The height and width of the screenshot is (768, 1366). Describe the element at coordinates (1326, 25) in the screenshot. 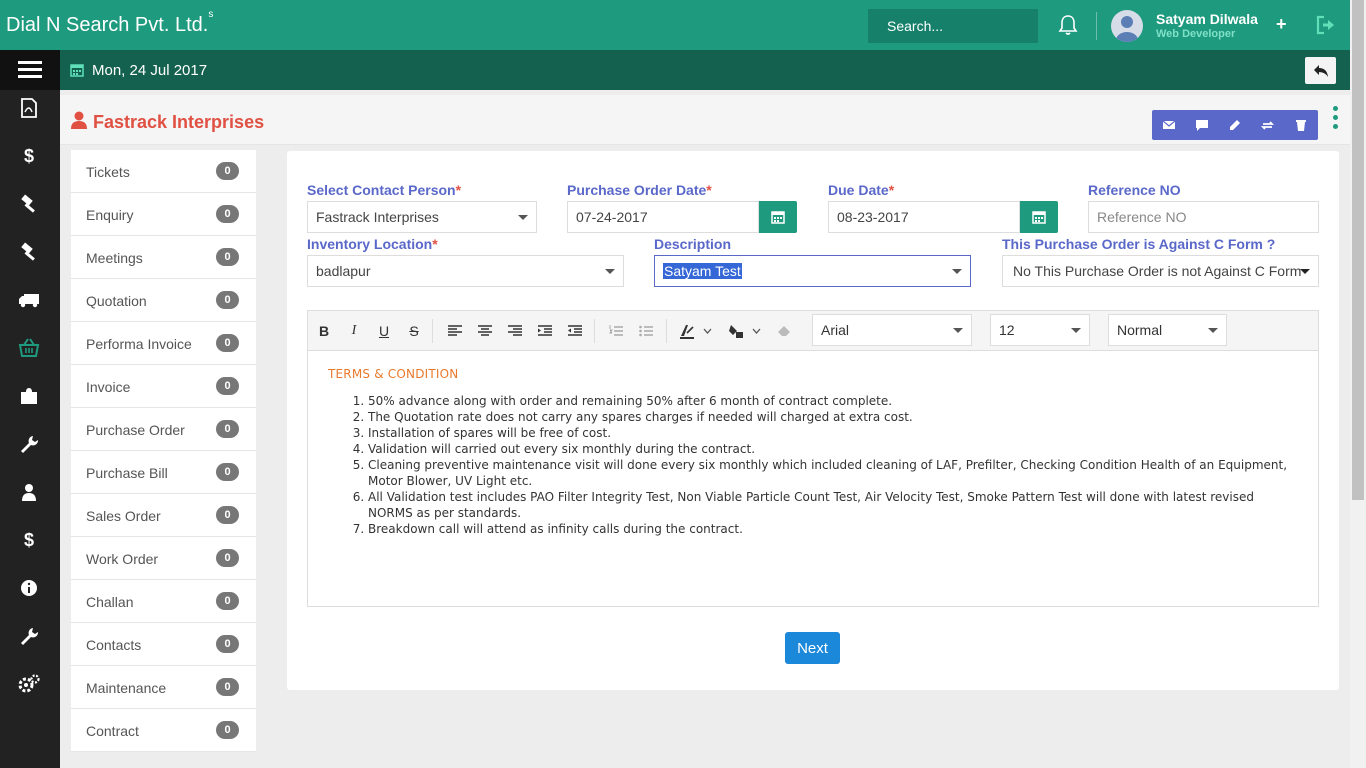

I see `logout-icon` at that location.